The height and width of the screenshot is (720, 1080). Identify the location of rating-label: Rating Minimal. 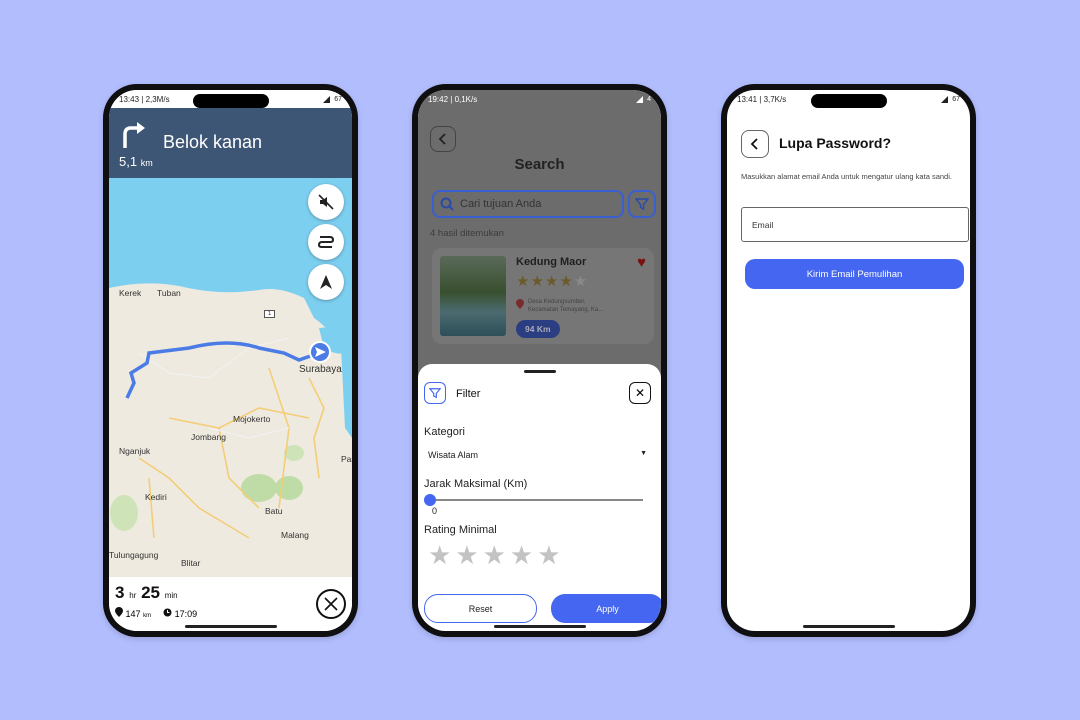
(460, 530).